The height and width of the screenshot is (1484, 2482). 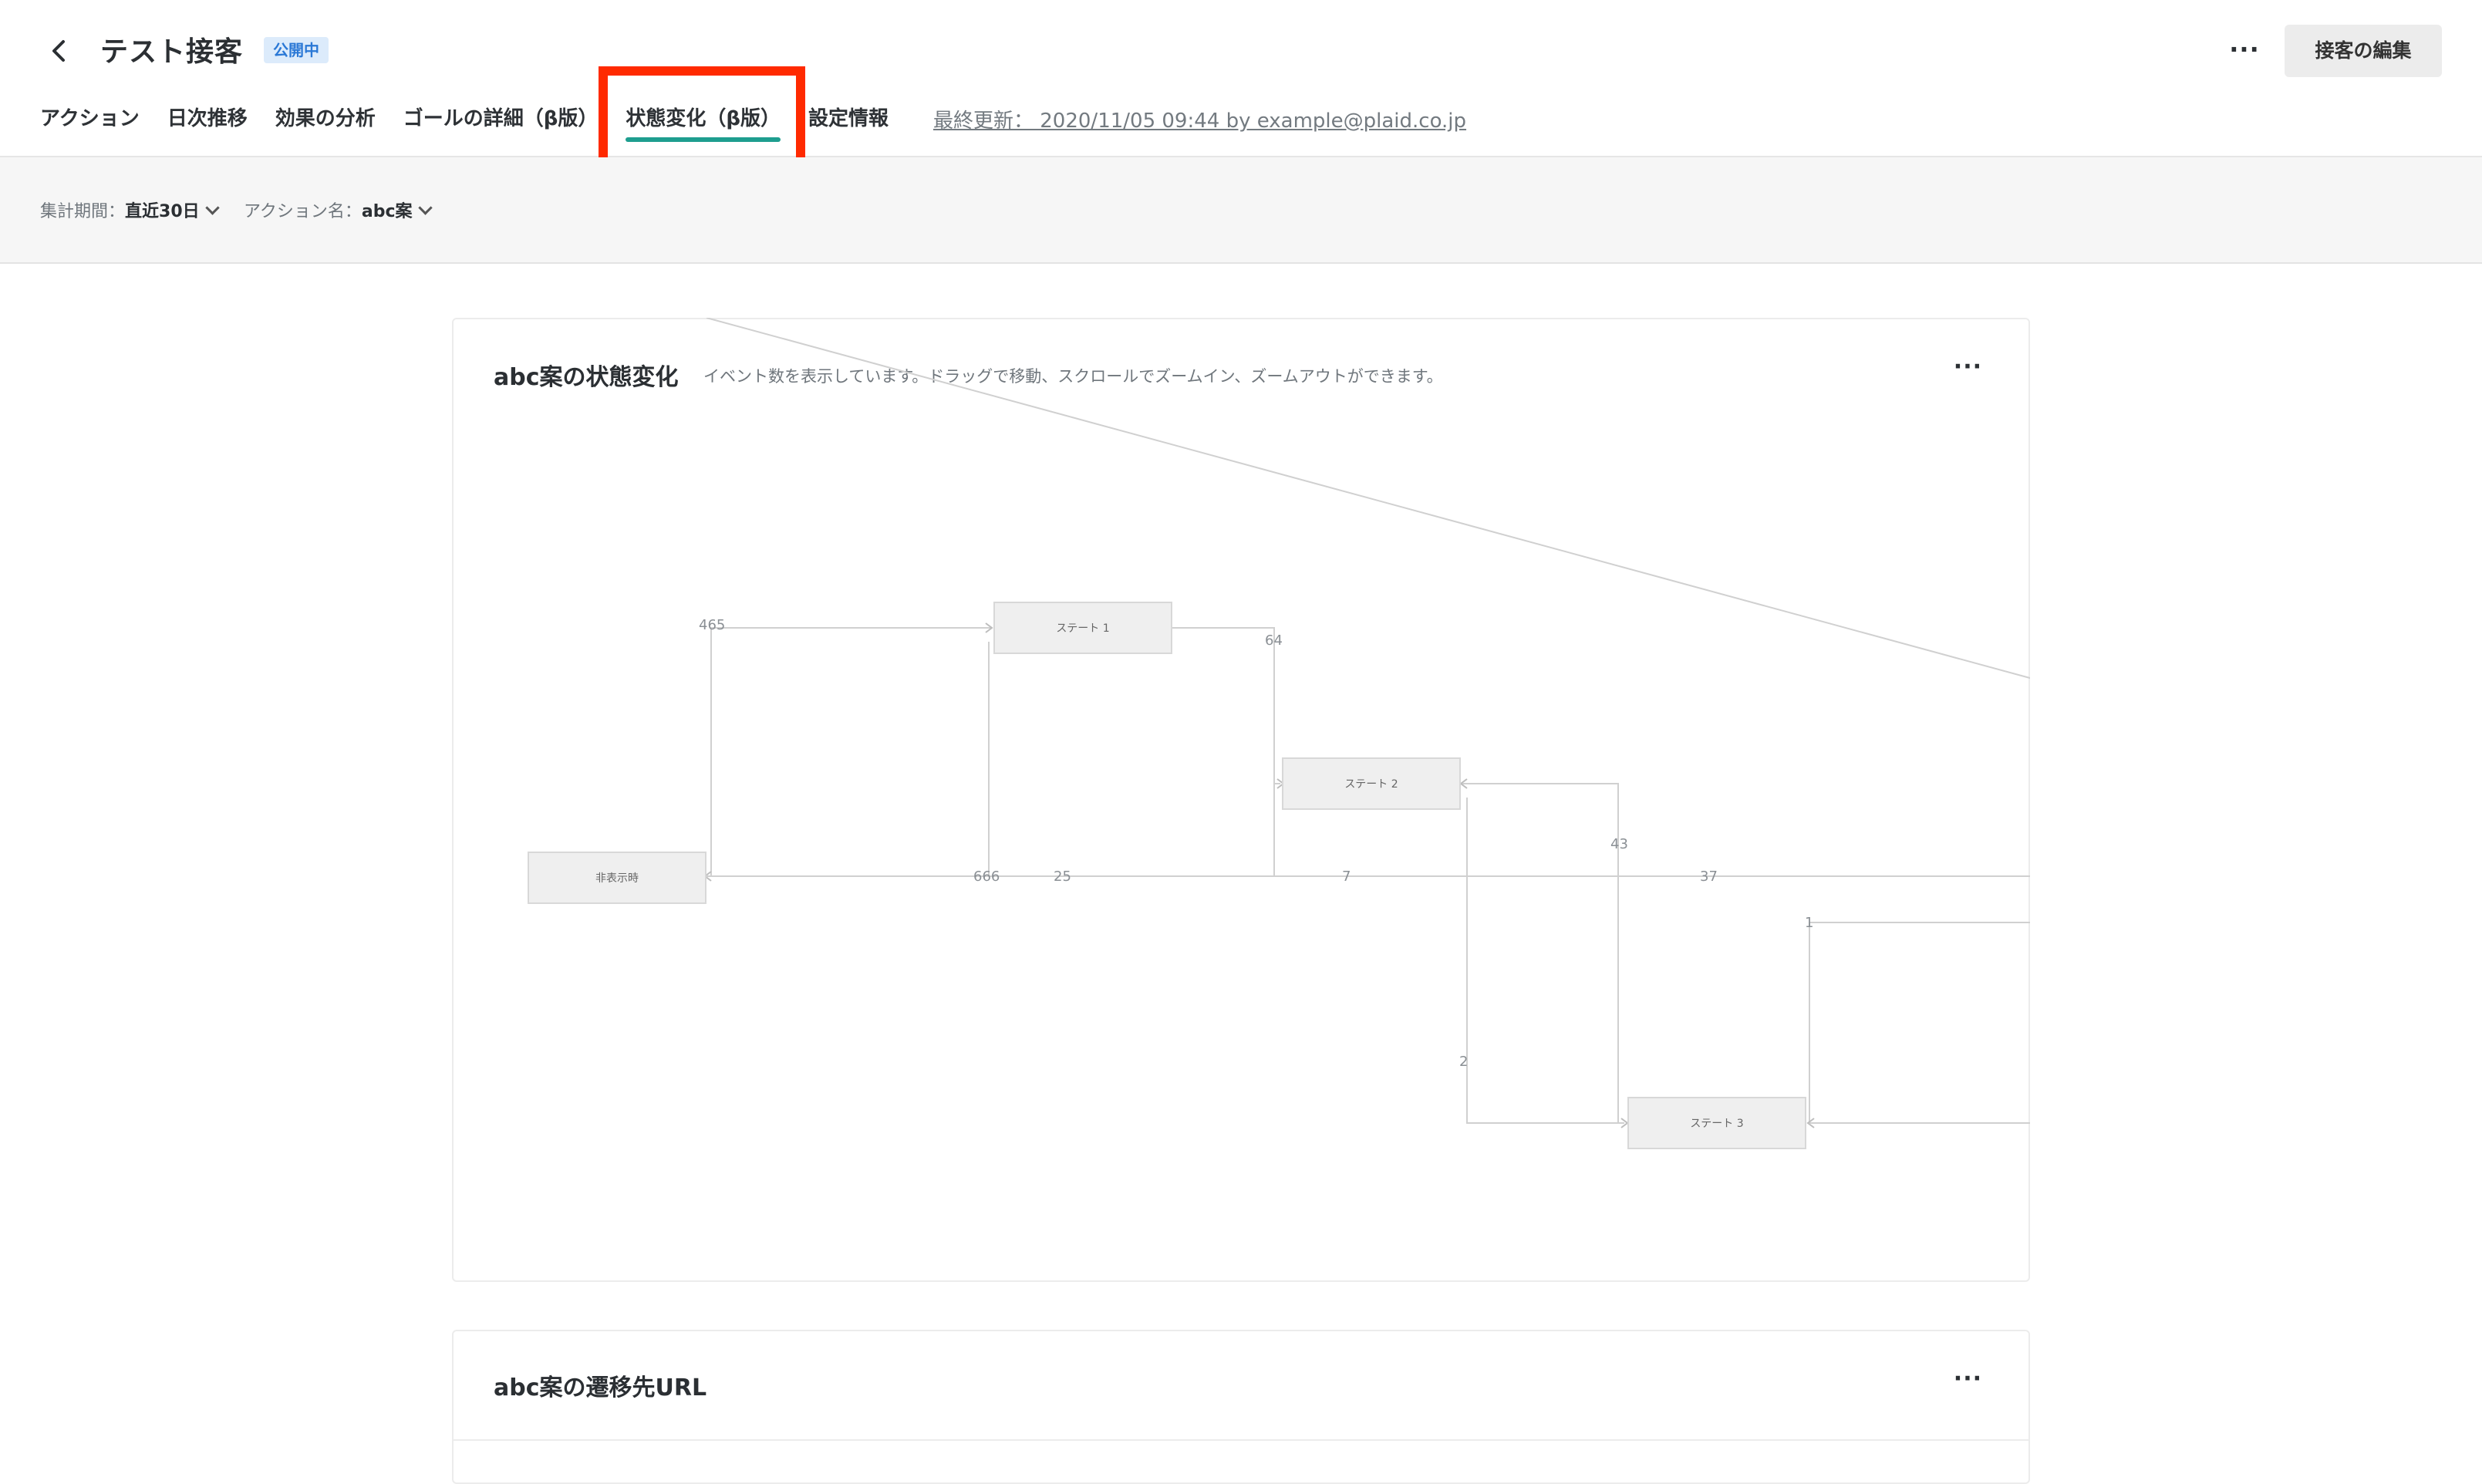 I want to click on period-filter-label: 集計期間：, so click(x=83, y=211).